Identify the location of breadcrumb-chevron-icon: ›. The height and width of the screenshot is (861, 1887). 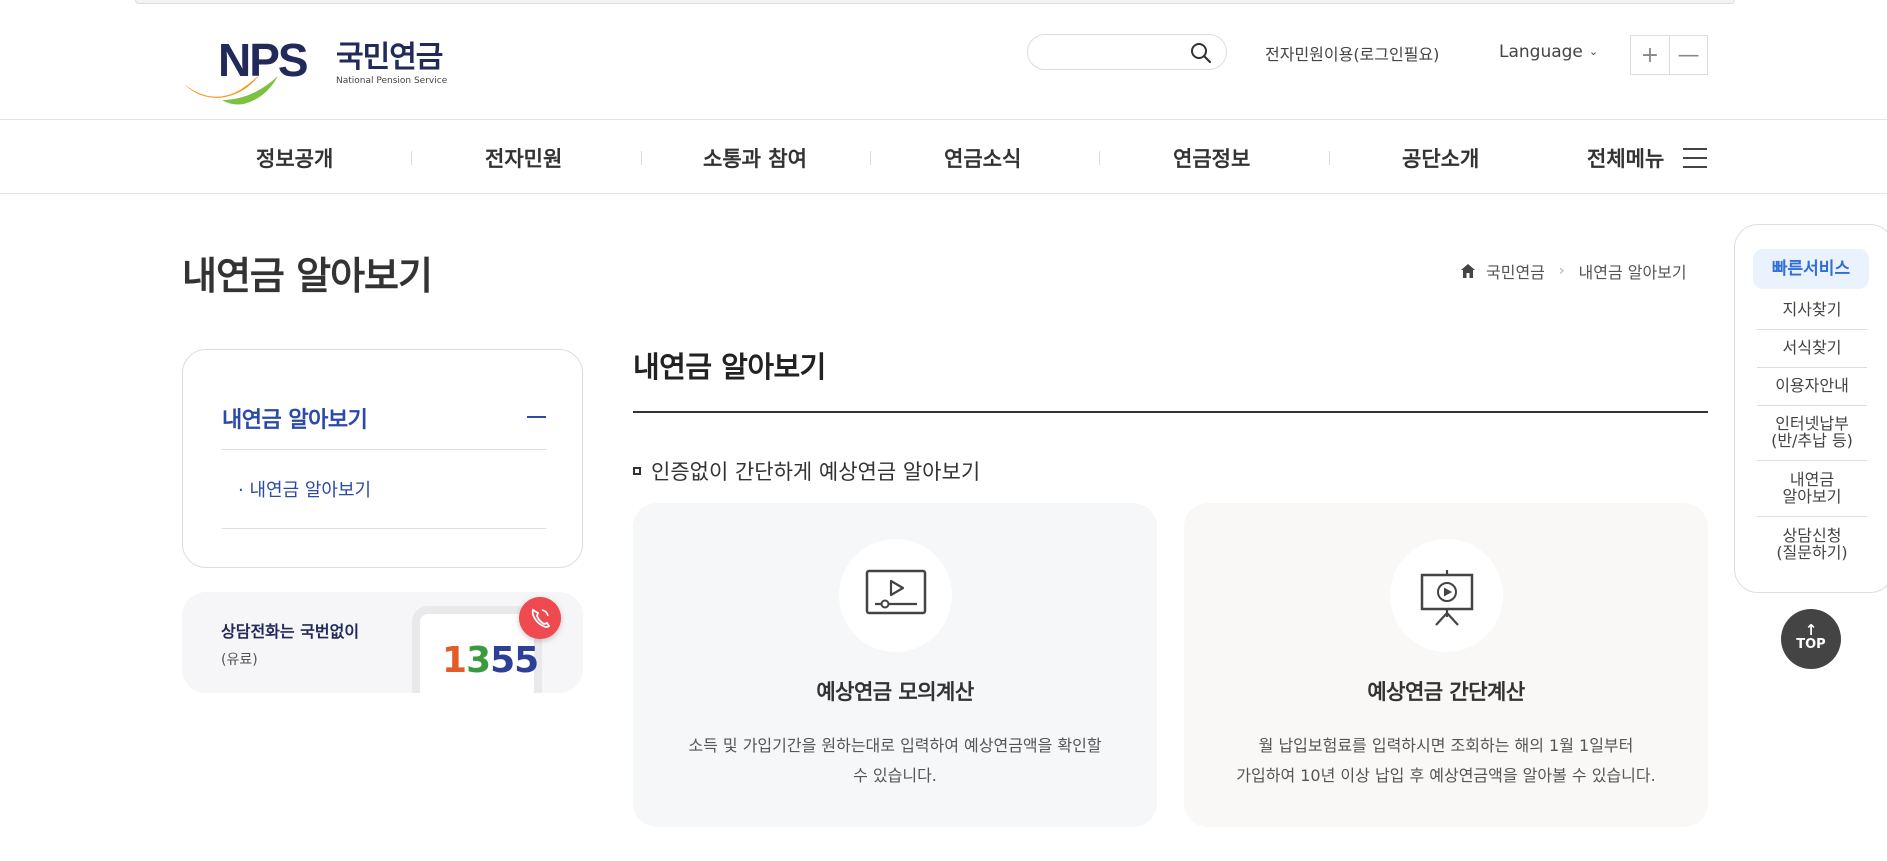
(1561, 271).